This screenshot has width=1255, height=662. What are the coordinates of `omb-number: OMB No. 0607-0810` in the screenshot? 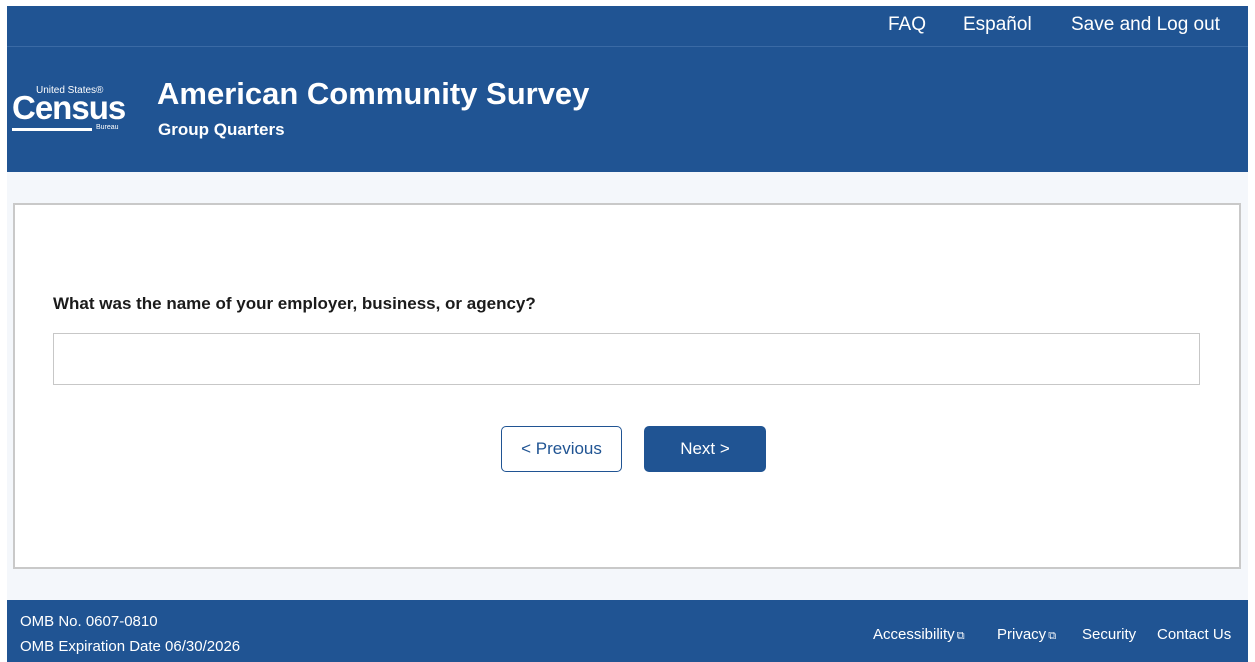 It's located at (89, 621).